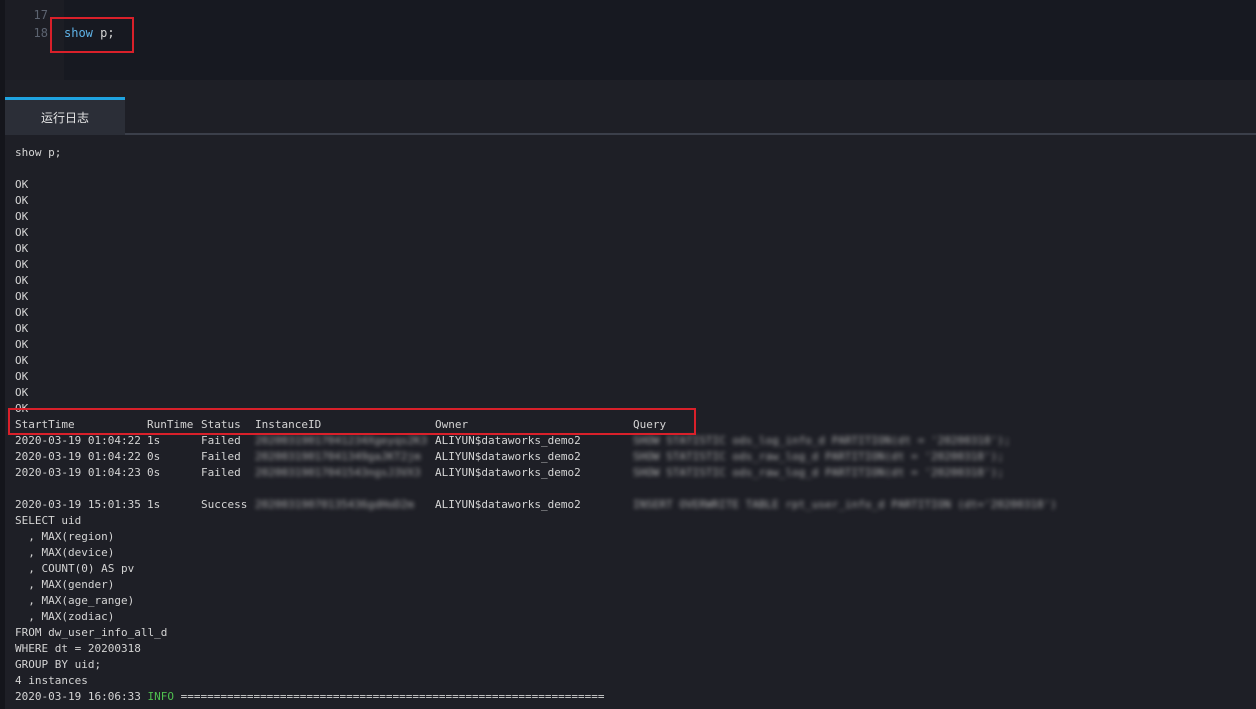 The height and width of the screenshot is (709, 1256). What do you see at coordinates (334, 504) in the screenshot?
I see `cell-instance: 20200319070135436gdHoD2m` at bounding box center [334, 504].